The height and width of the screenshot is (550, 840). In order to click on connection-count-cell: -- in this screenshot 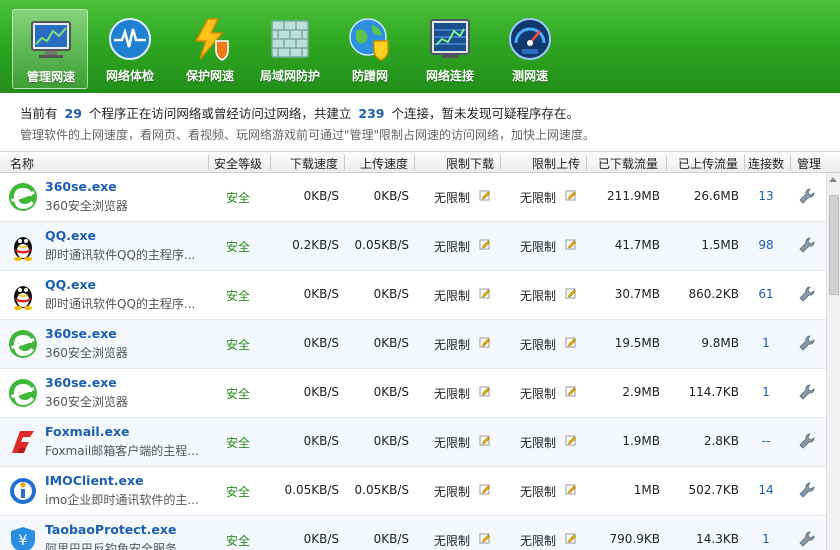, I will do `click(766, 441)`.